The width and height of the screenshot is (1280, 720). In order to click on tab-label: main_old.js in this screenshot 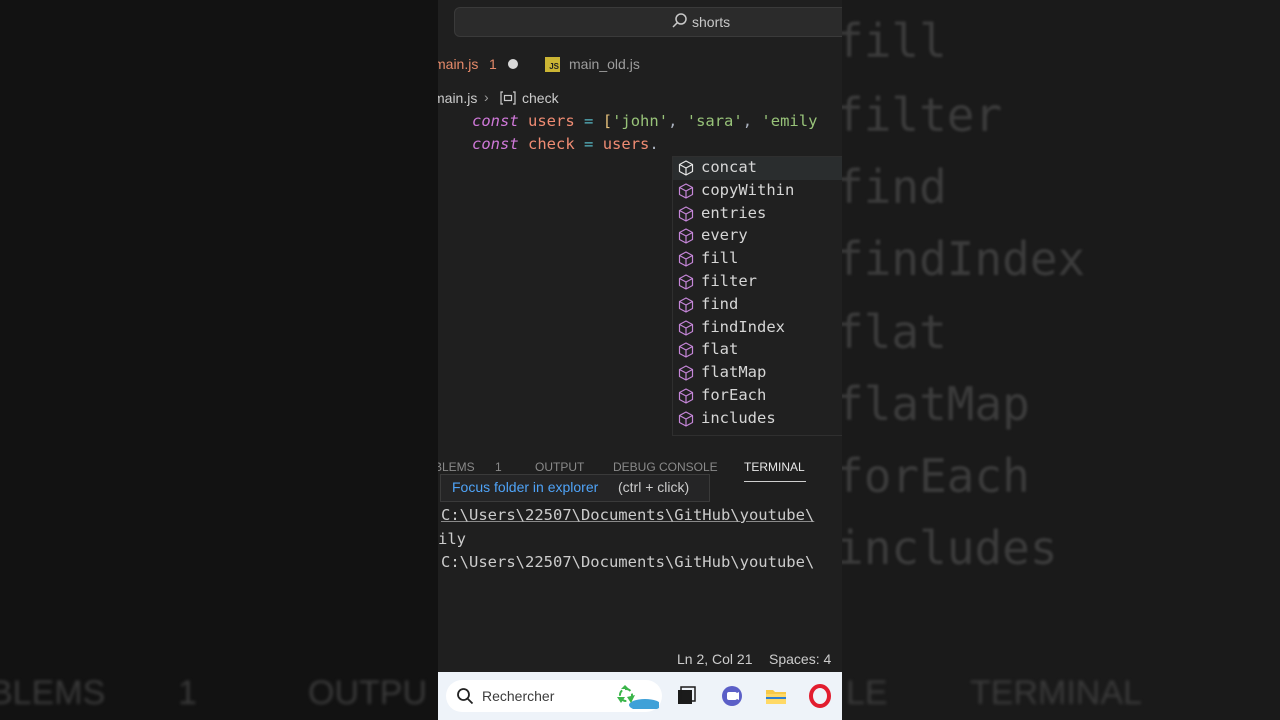, I will do `click(604, 64)`.